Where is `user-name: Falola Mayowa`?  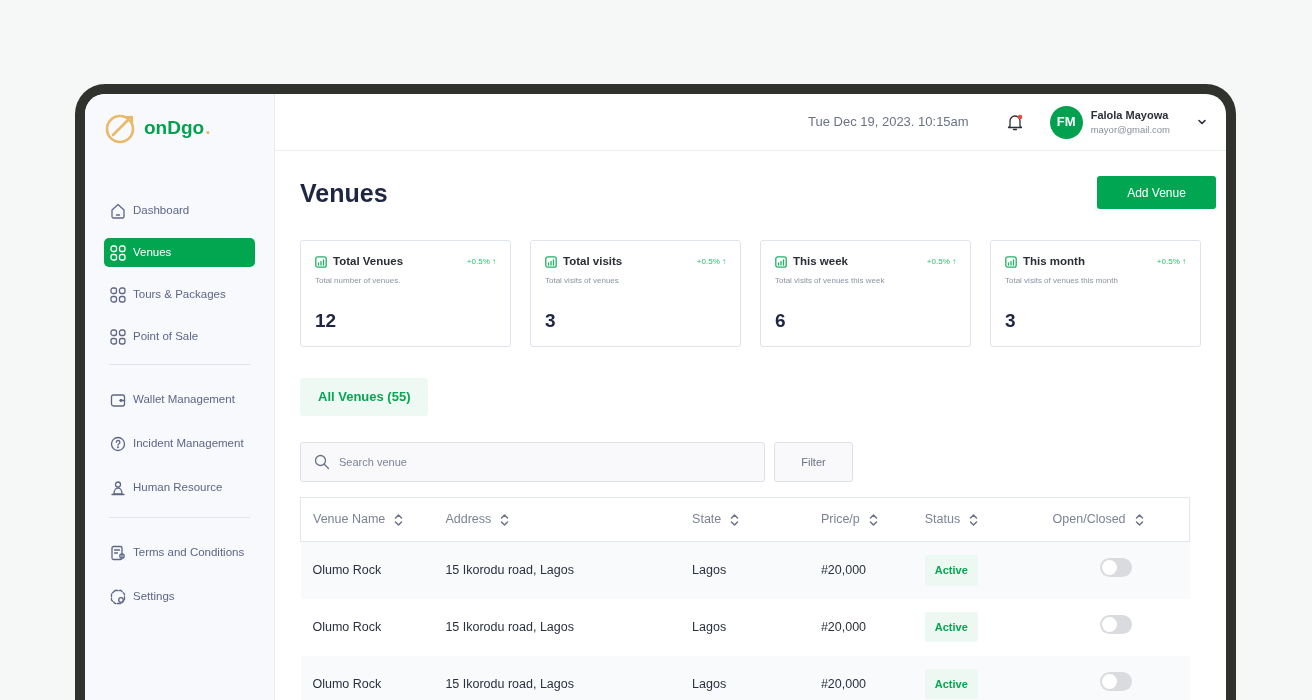
user-name: Falola Mayowa is located at coordinates (1130, 115).